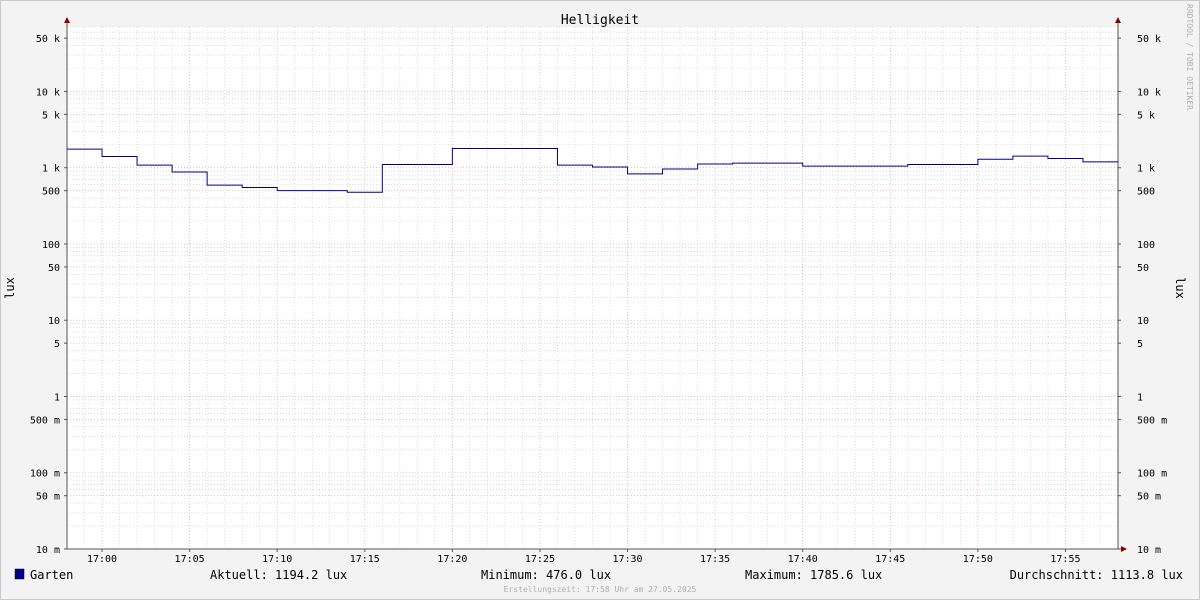  Describe the element at coordinates (978, 559) in the screenshot. I see `x-tick-label: 17:50` at that location.